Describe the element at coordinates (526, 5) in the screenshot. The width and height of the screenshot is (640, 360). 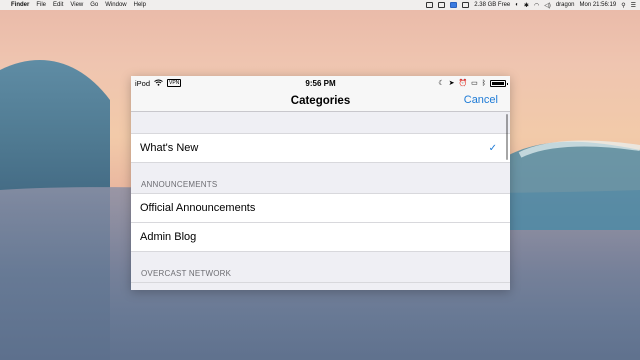
I see `bluetooth-icon: ✱` at that location.